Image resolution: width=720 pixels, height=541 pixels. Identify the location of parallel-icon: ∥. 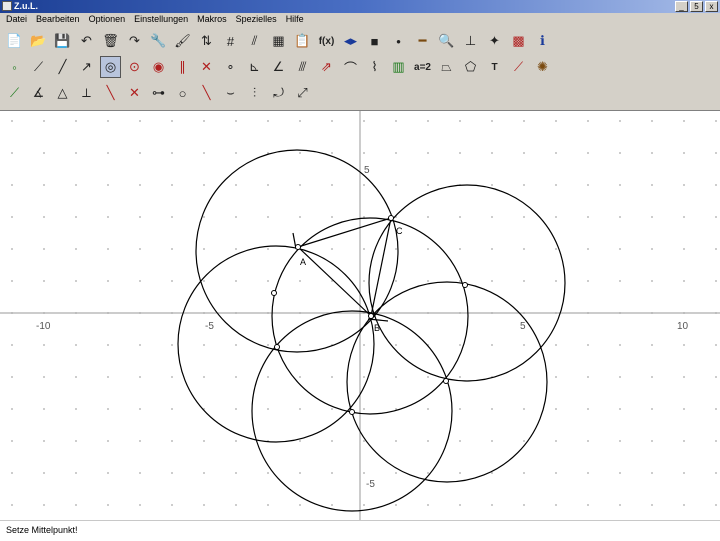
(182, 67).